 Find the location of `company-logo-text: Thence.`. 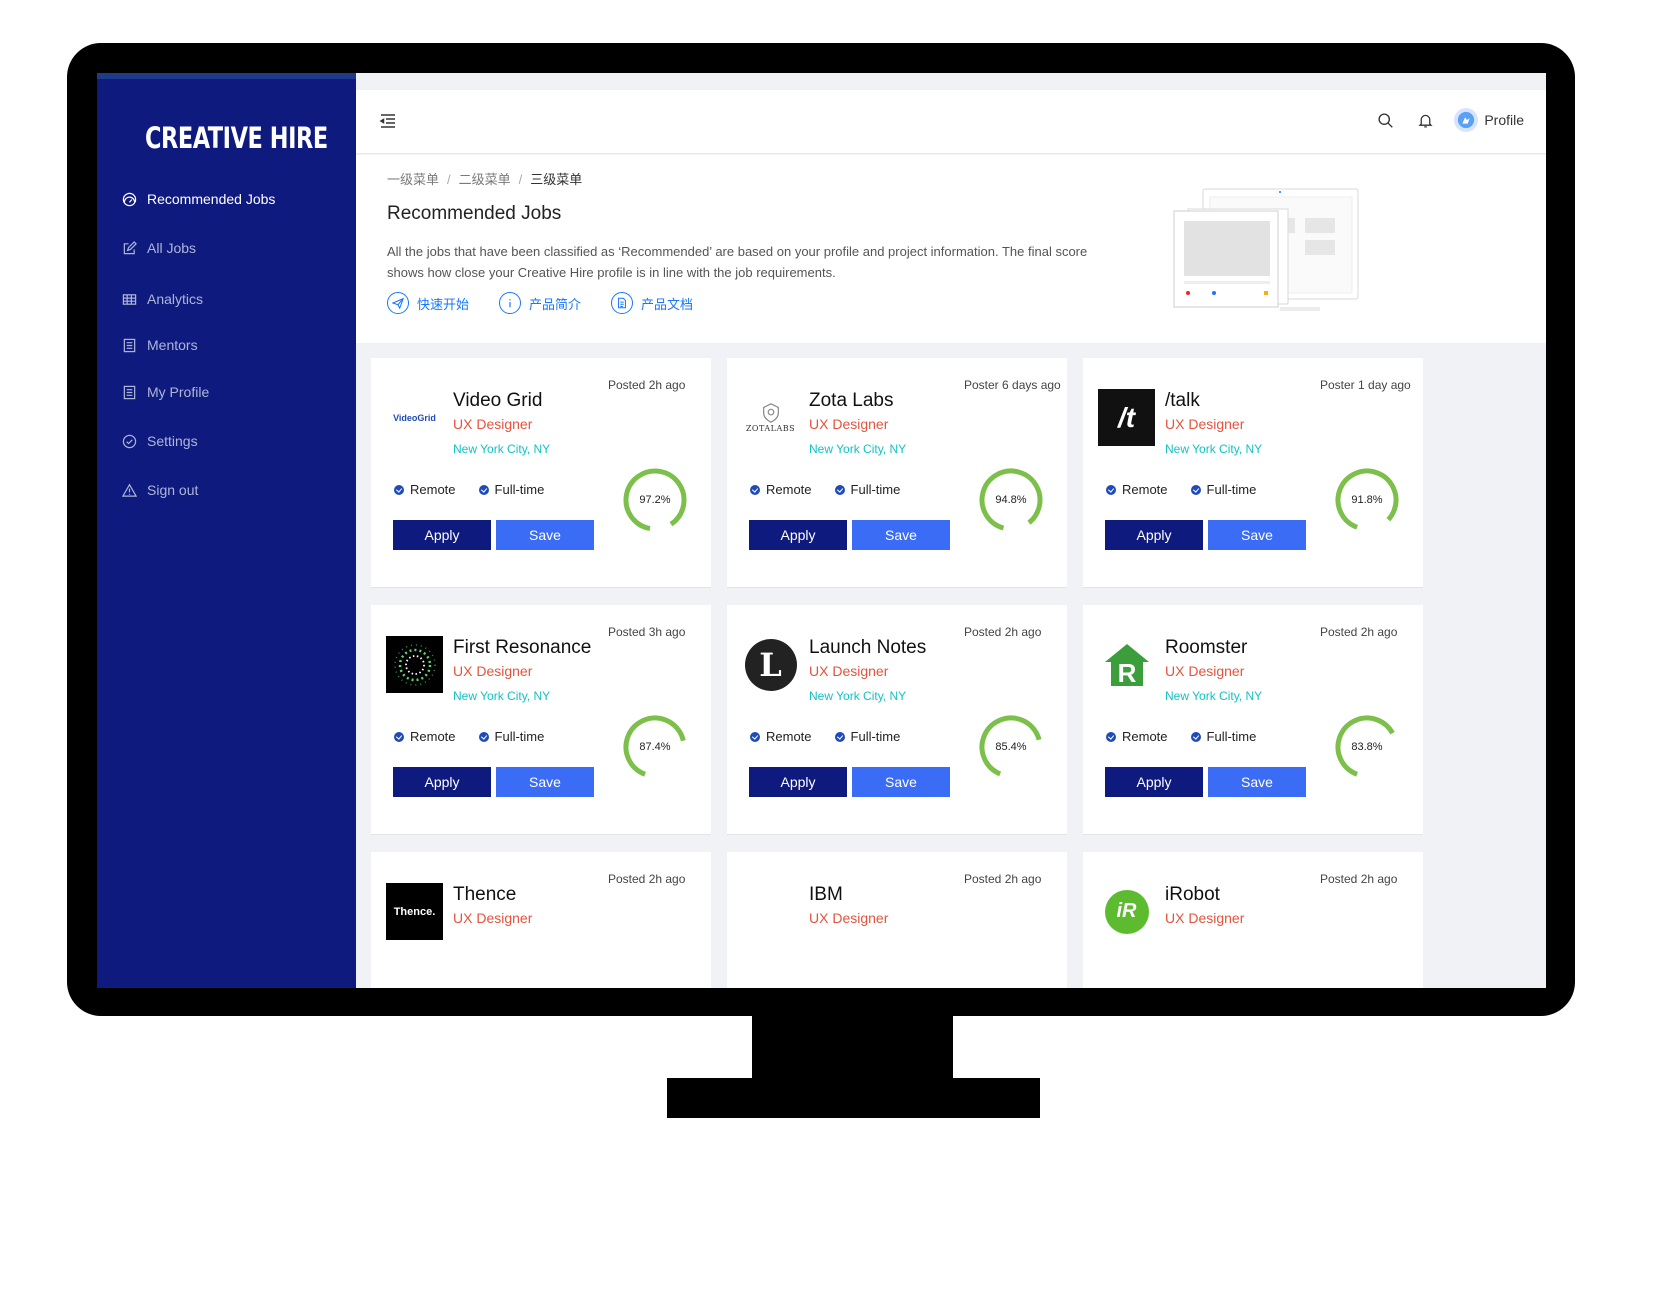

company-logo-text: Thence. is located at coordinates (414, 911).